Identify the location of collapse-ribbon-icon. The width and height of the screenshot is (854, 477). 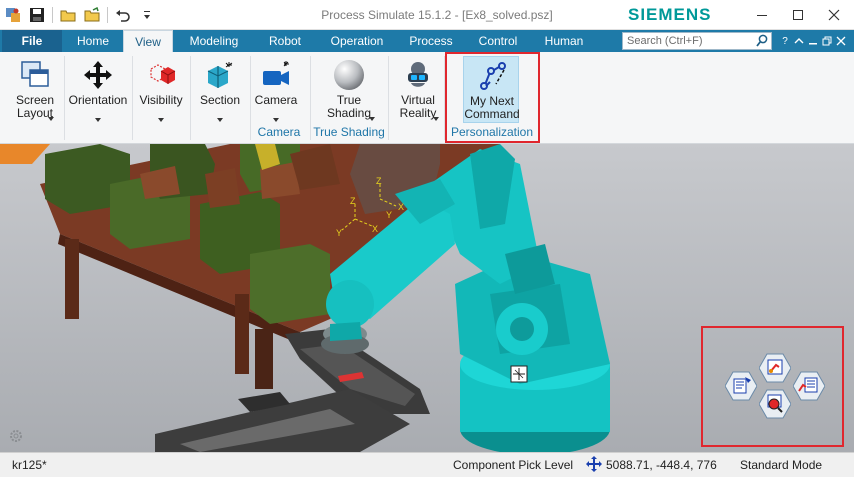
(799, 41).